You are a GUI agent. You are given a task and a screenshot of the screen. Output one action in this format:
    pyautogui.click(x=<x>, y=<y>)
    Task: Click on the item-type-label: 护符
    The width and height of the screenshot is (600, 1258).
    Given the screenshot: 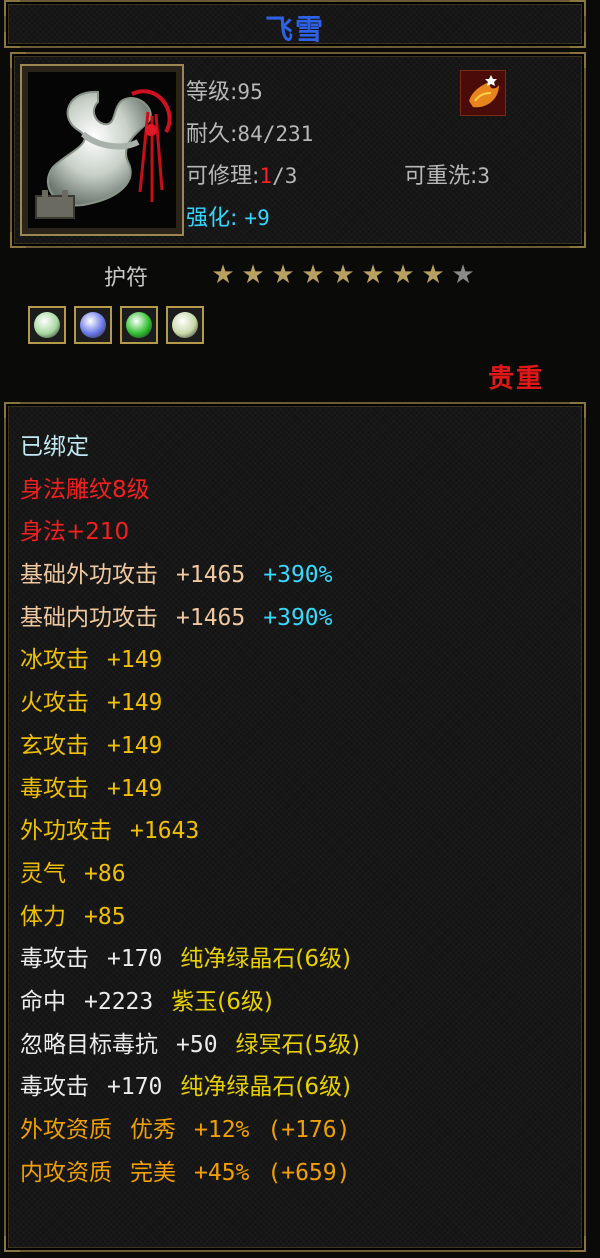 What is the action you would take?
    pyautogui.click(x=126, y=278)
    